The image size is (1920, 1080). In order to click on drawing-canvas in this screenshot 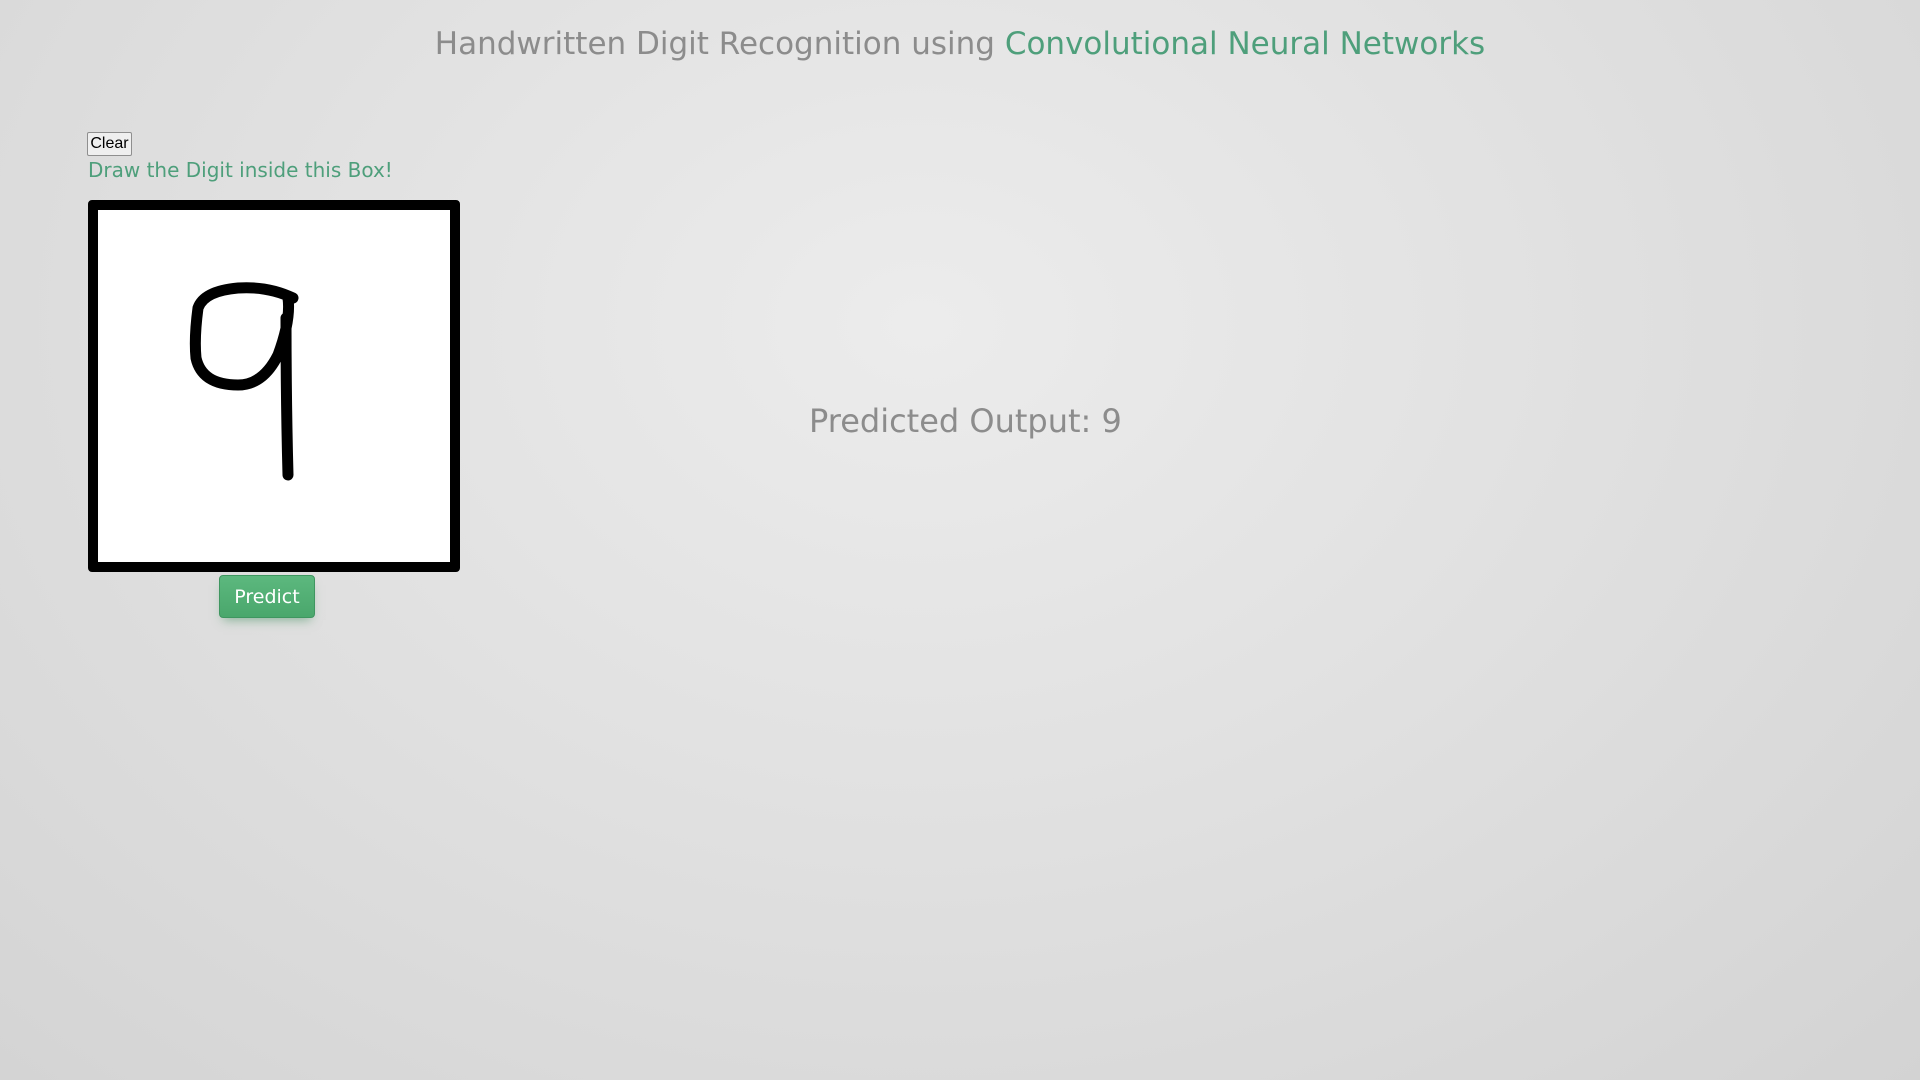, I will do `click(274, 386)`.